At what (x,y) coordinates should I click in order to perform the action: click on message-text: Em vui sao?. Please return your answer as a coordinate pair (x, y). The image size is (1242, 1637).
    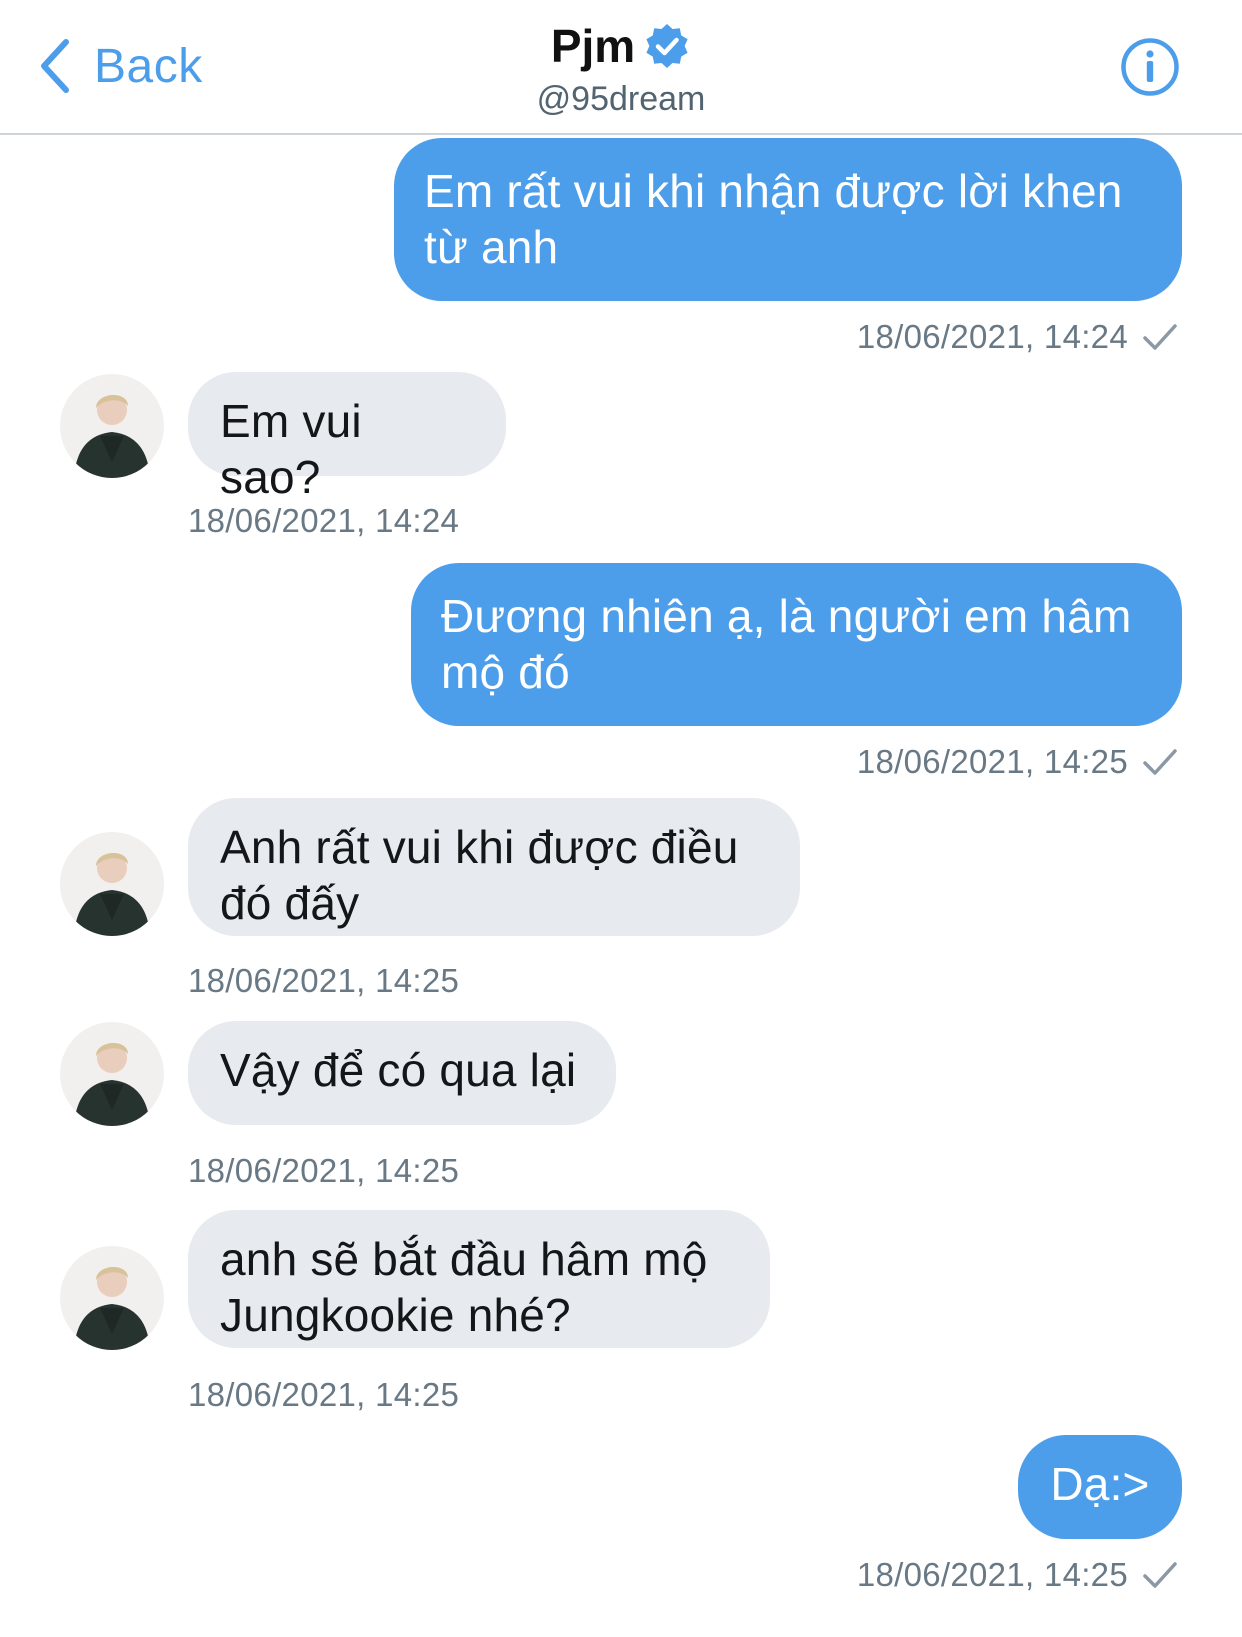
    Looking at the image, I should click on (291, 449).